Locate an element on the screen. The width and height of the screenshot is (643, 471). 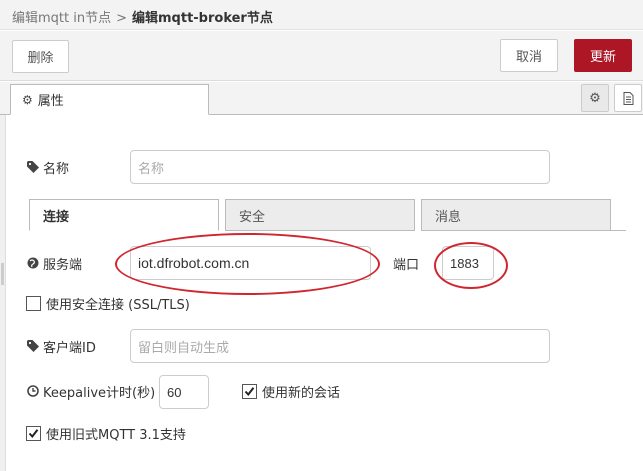
clean-session-checkbox is located at coordinates (249, 391).